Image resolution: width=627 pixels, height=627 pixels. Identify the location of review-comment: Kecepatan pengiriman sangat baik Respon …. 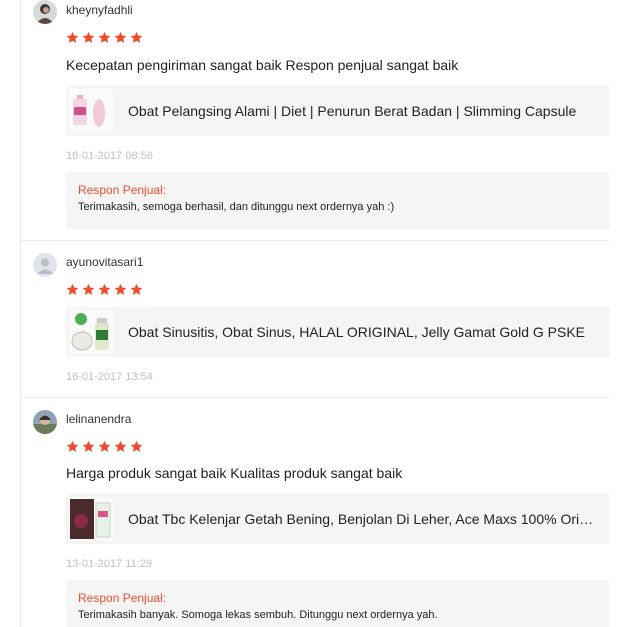
(262, 65).